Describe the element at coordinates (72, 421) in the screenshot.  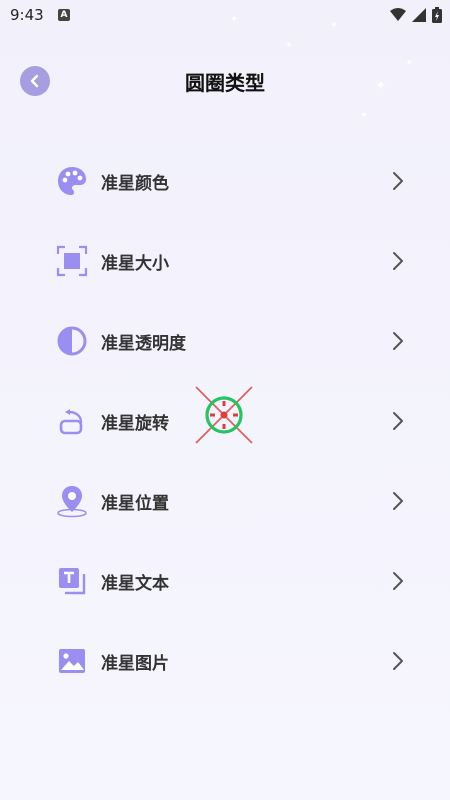
I see `rotate-icon` at that location.